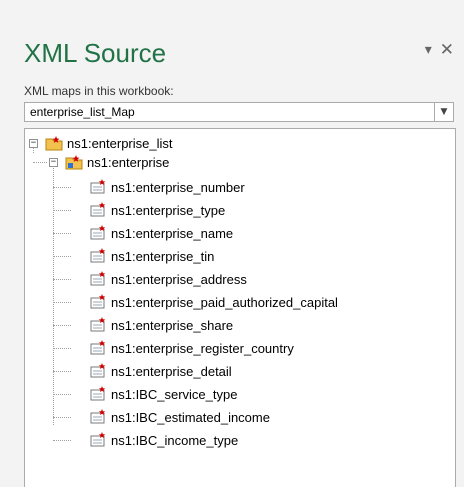 This screenshot has width=464, height=487. I want to click on tree-node-field: ns1:IBC_income_type, so click(163, 440).